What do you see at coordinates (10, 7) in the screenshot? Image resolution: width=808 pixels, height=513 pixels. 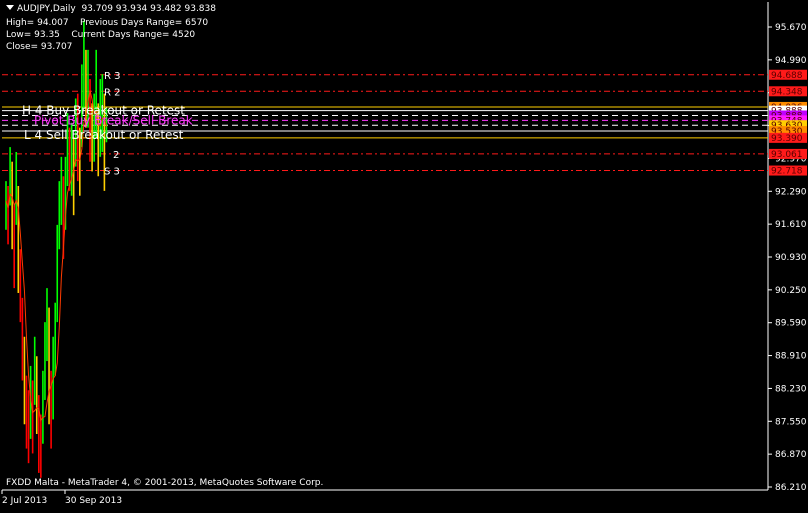 I see `chevron-down-icon` at bounding box center [10, 7].